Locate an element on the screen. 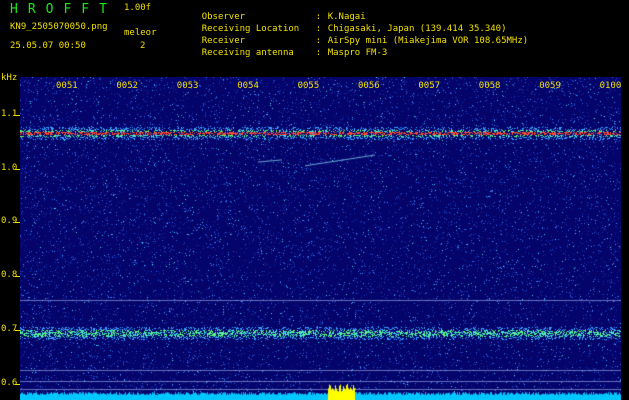 This screenshot has height=400, width=629. mode-value: 2 is located at coordinates (143, 46).